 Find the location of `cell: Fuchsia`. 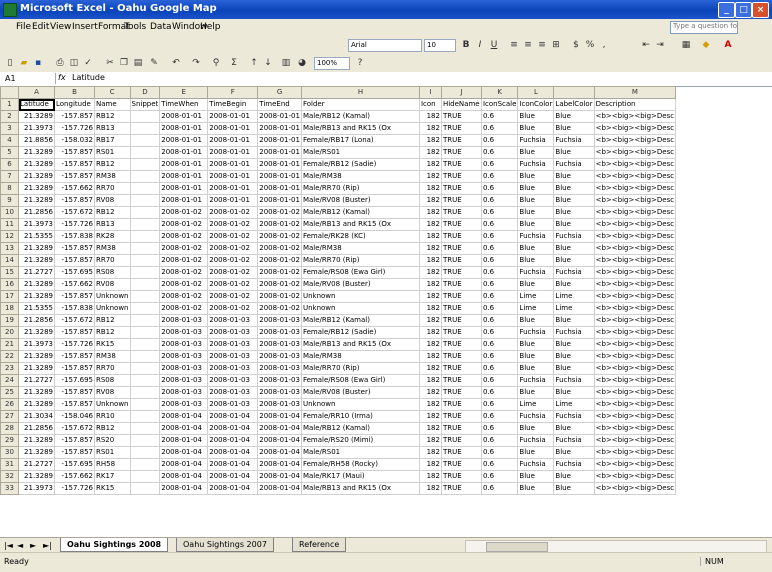

cell: Fuchsia is located at coordinates (574, 380).